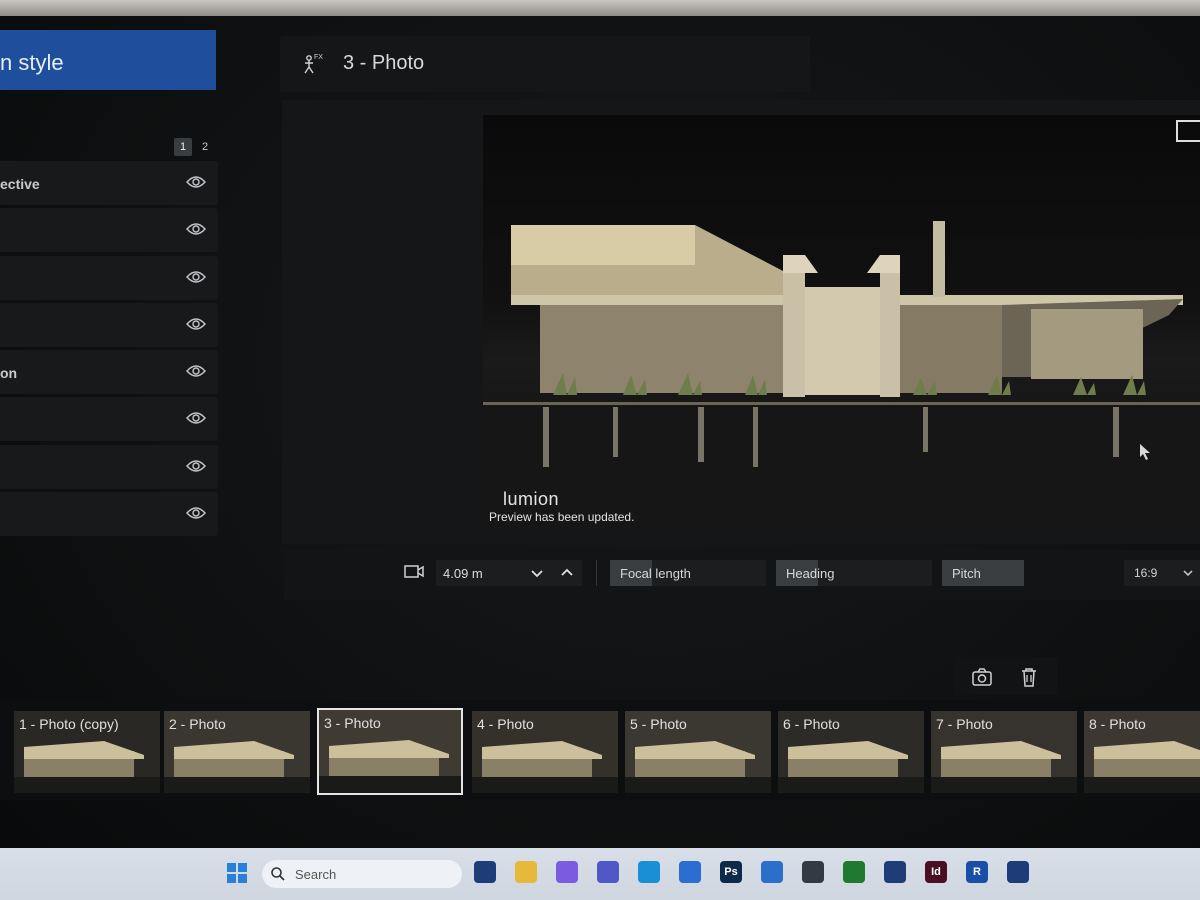 The height and width of the screenshot is (900, 1200). I want to click on thumbnail-label: 1 - Photo (copy), so click(69, 724).